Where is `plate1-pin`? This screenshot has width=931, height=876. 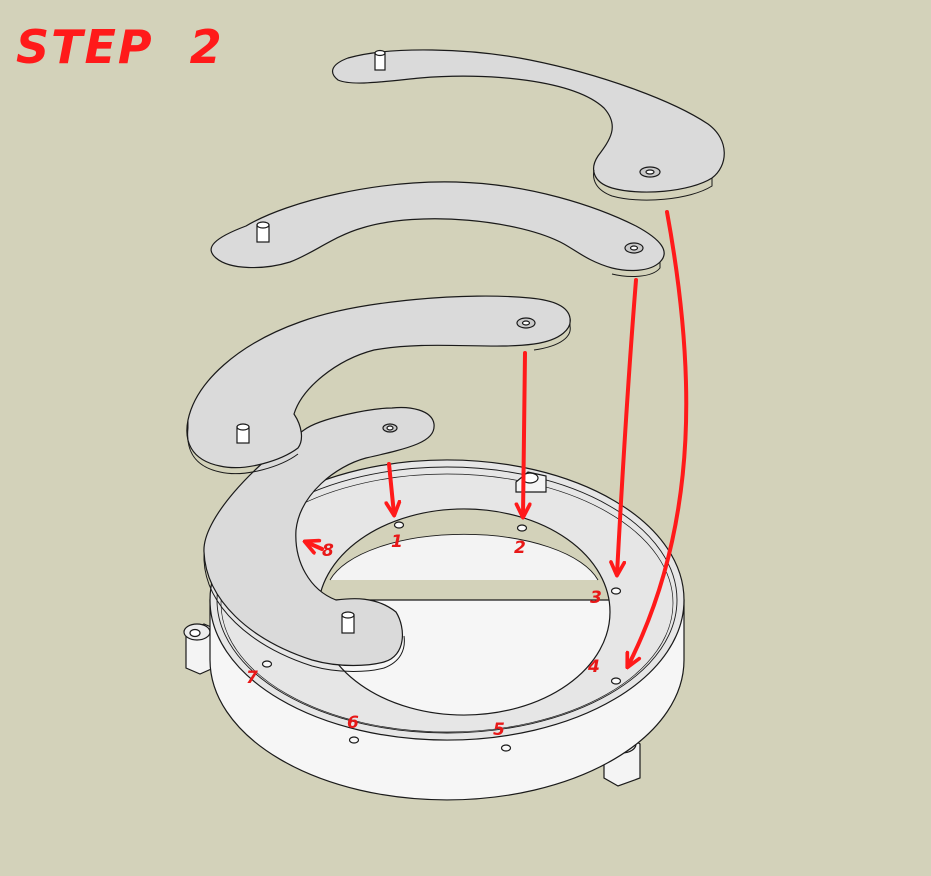 plate1-pin is located at coordinates (380, 60).